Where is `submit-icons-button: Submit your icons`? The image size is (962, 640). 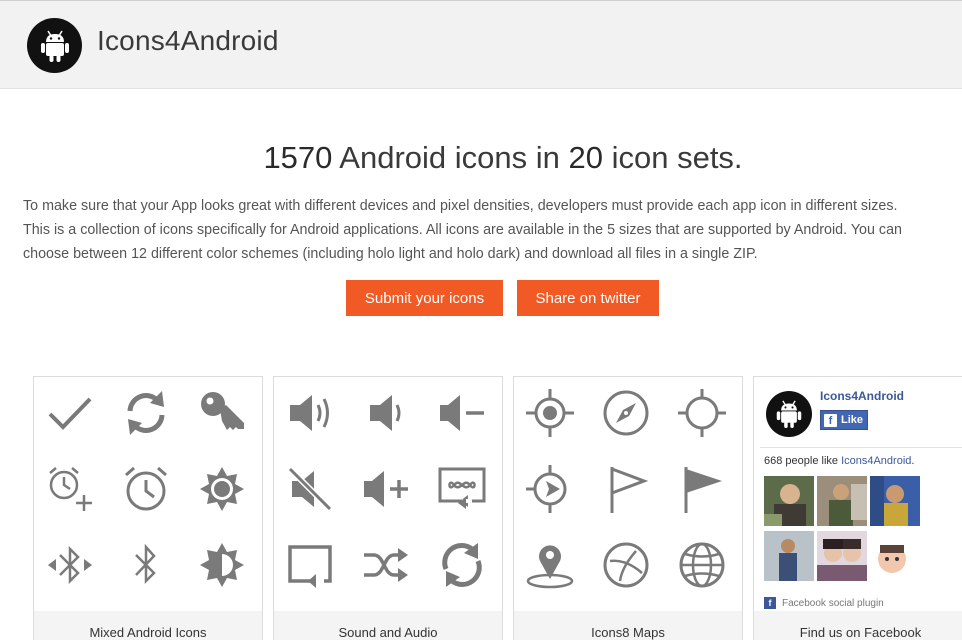
submit-icons-button: Submit your icons is located at coordinates (424, 298).